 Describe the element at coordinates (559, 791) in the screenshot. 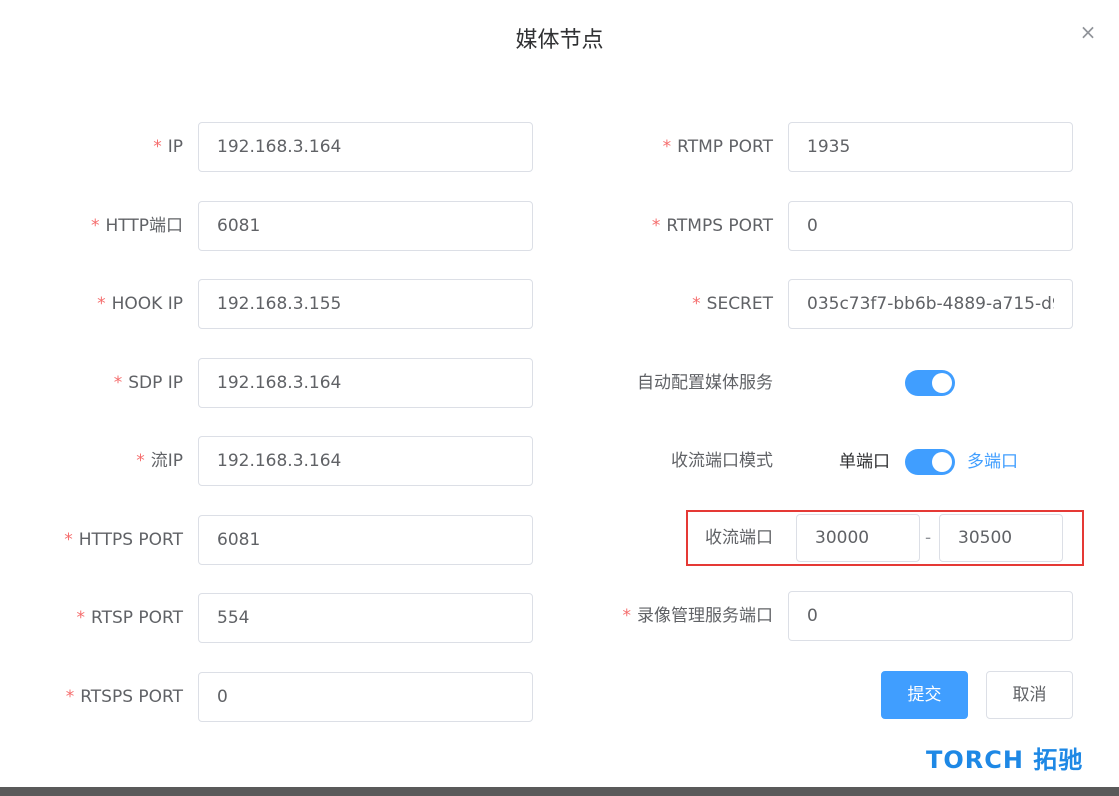

I see `bottom-bar` at that location.